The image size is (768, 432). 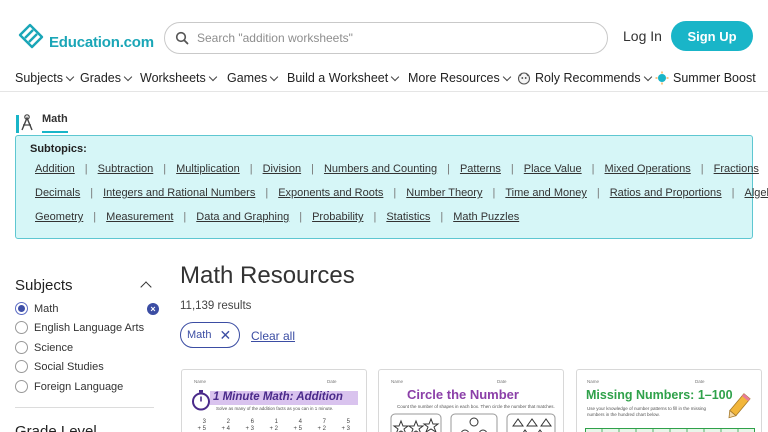 I want to click on nav-label: Roly Recommends, so click(x=588, y=78).